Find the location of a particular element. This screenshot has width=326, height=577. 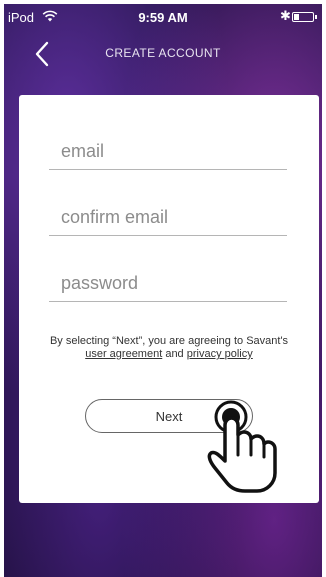

hand-pointer-icon is located at coordinates (242, 446).